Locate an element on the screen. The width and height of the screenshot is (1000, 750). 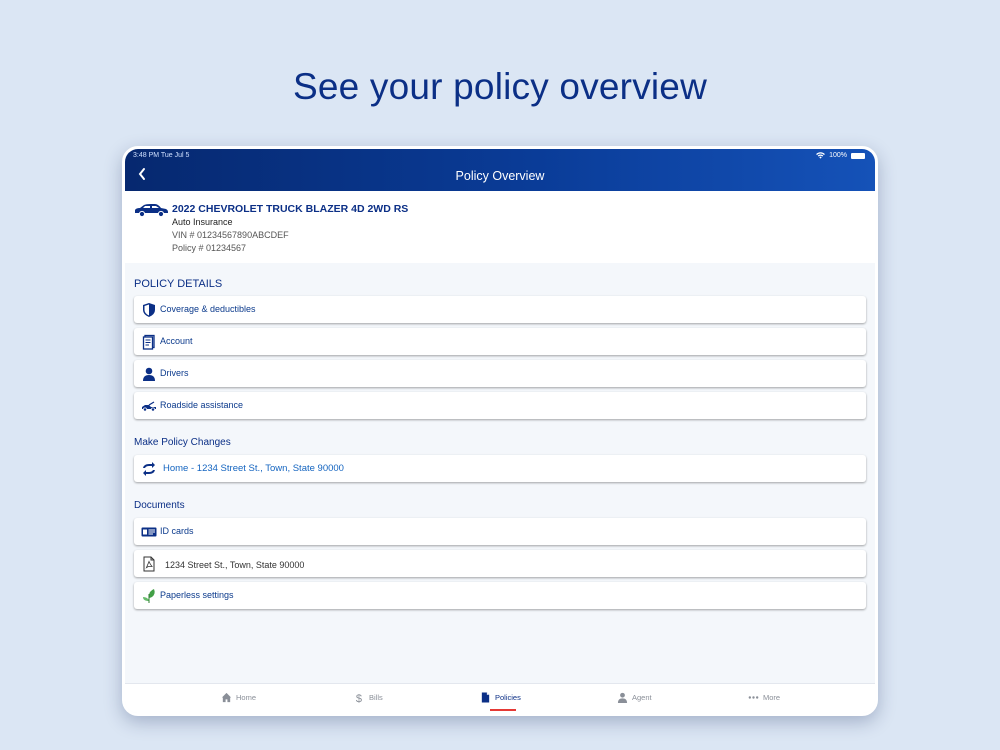
battery-icon is located at coordinates (858, 155).